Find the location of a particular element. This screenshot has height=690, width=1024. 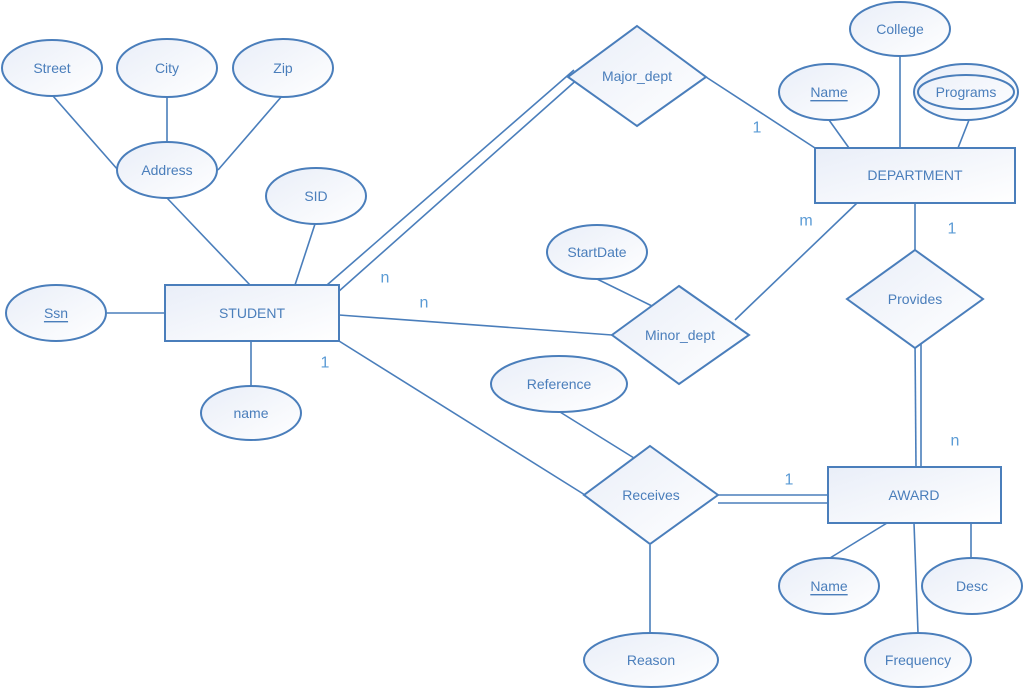

attribute-ssn-label: Ssn is located at coordinates (56, 313).